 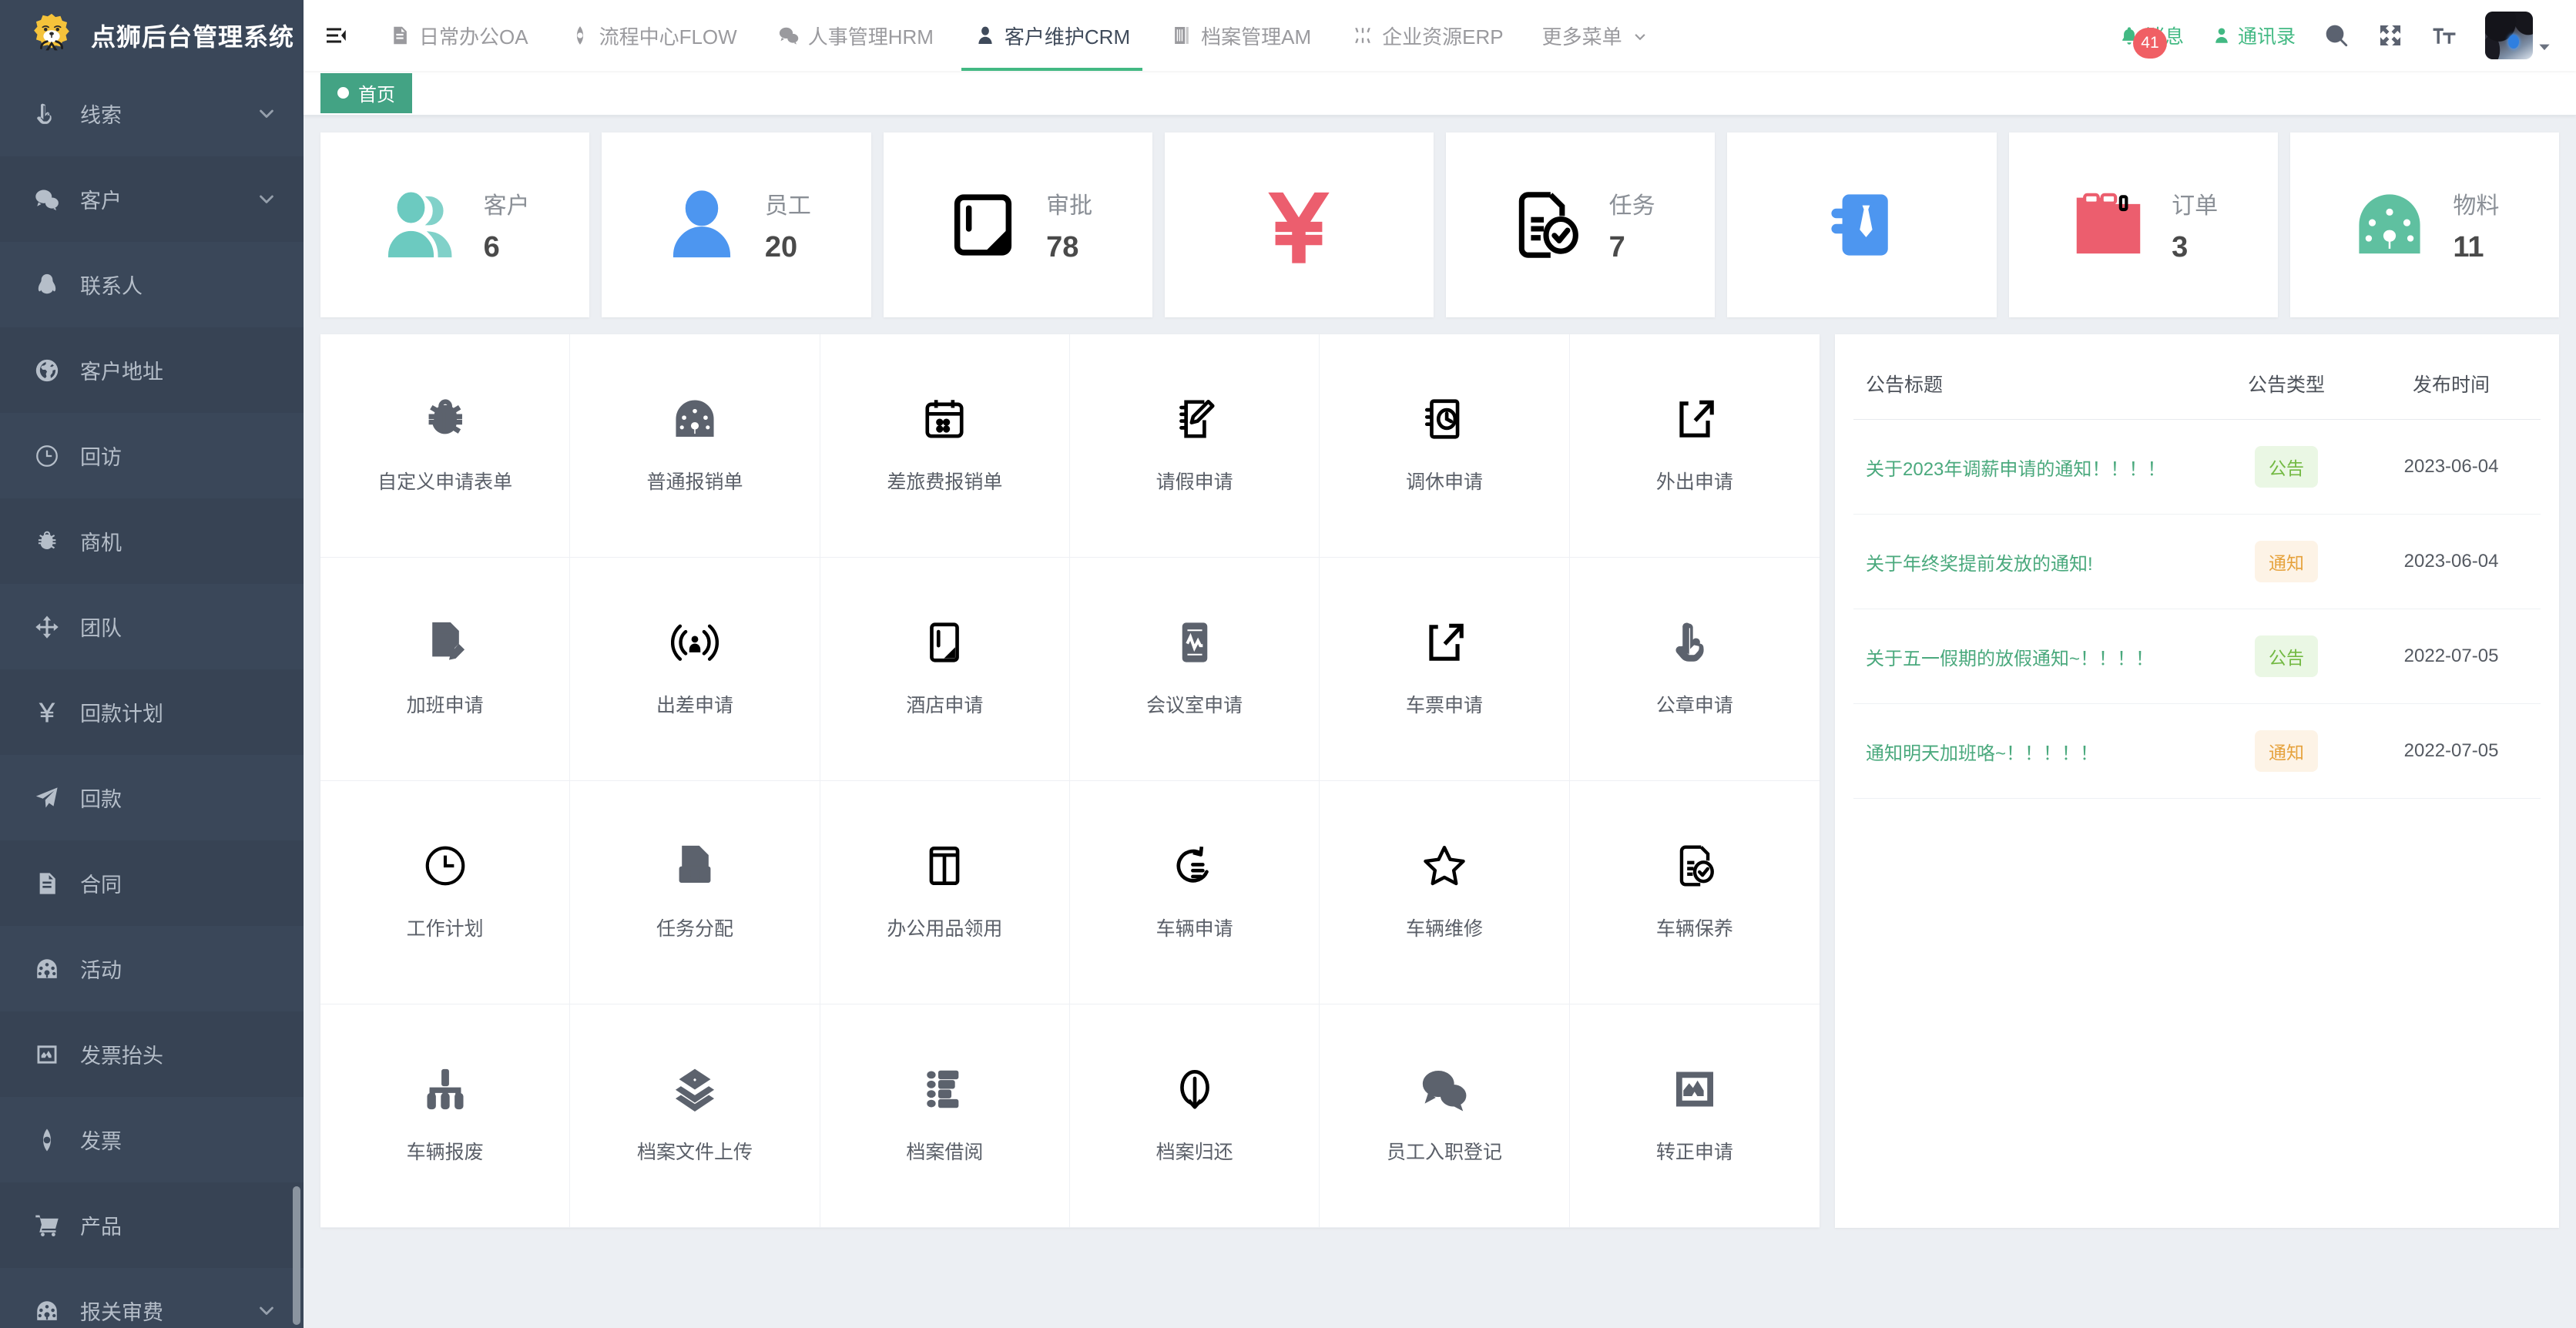 I want to click on app-cell-18: 车辆报废, so click(x=445, y=1116).